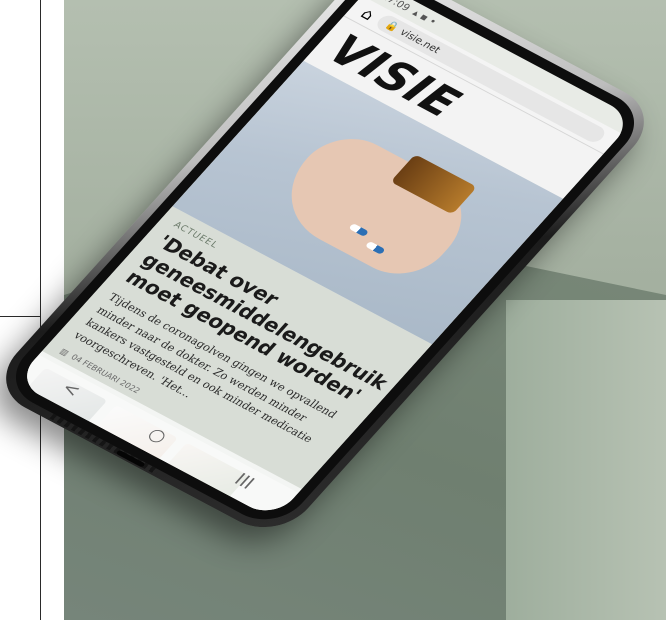  What do you see at coordinates (40, 310) in the screenshot?
I see `vertical-rule` at bounding box center [40, 310].